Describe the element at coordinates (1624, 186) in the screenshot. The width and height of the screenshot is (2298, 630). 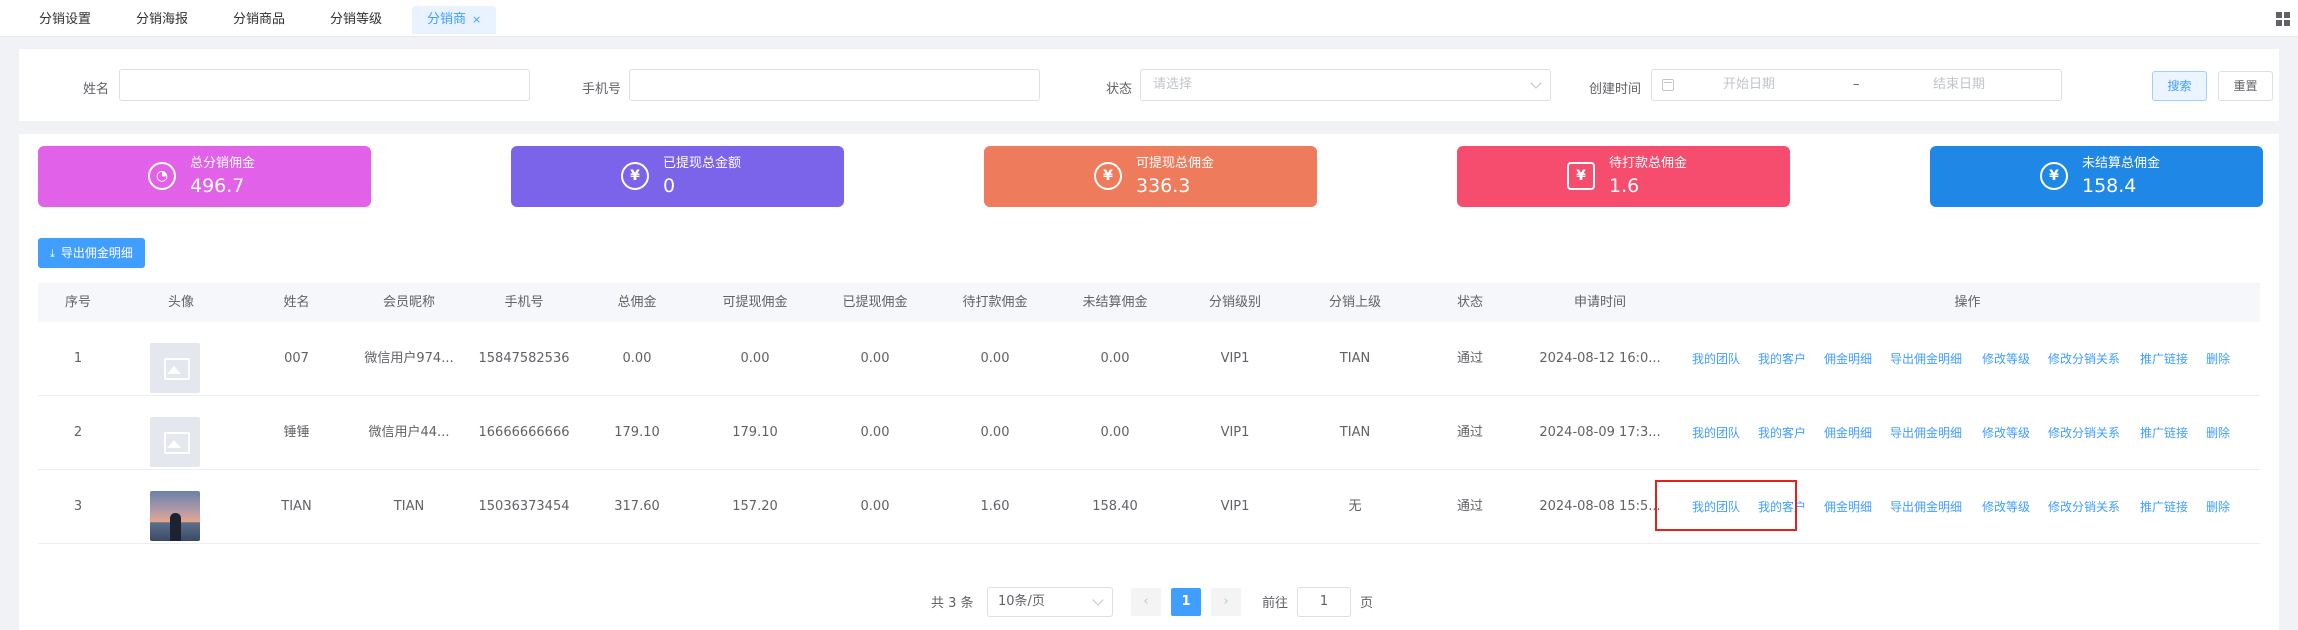
I see `stat-value: 1.6` at that location.